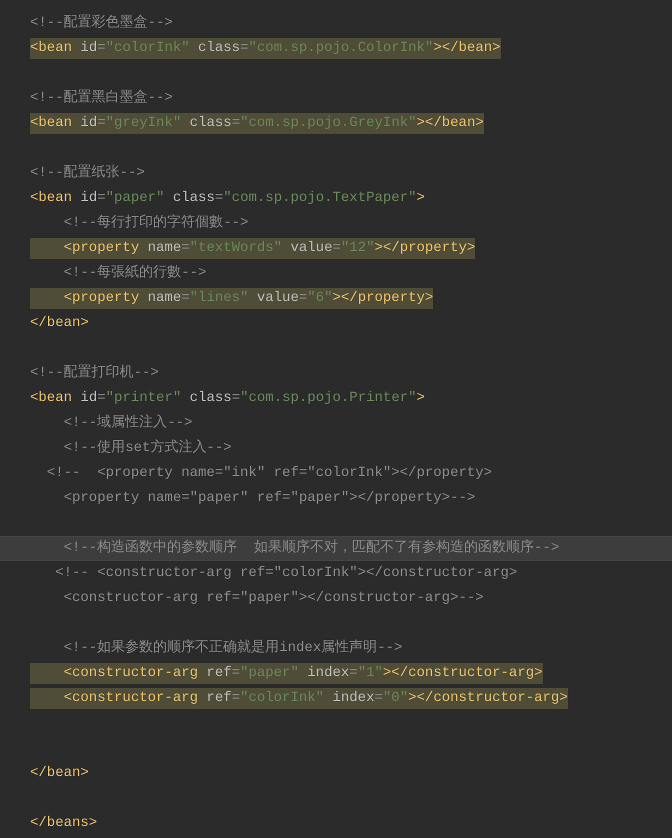 Image resolution: width=672 pixels, height=838 pixels. What do you see at coordinates (155, 223) in the screenshot?
I see `code-line: <!--每行打印的字符個數-->` at bounding box center [155, 223].